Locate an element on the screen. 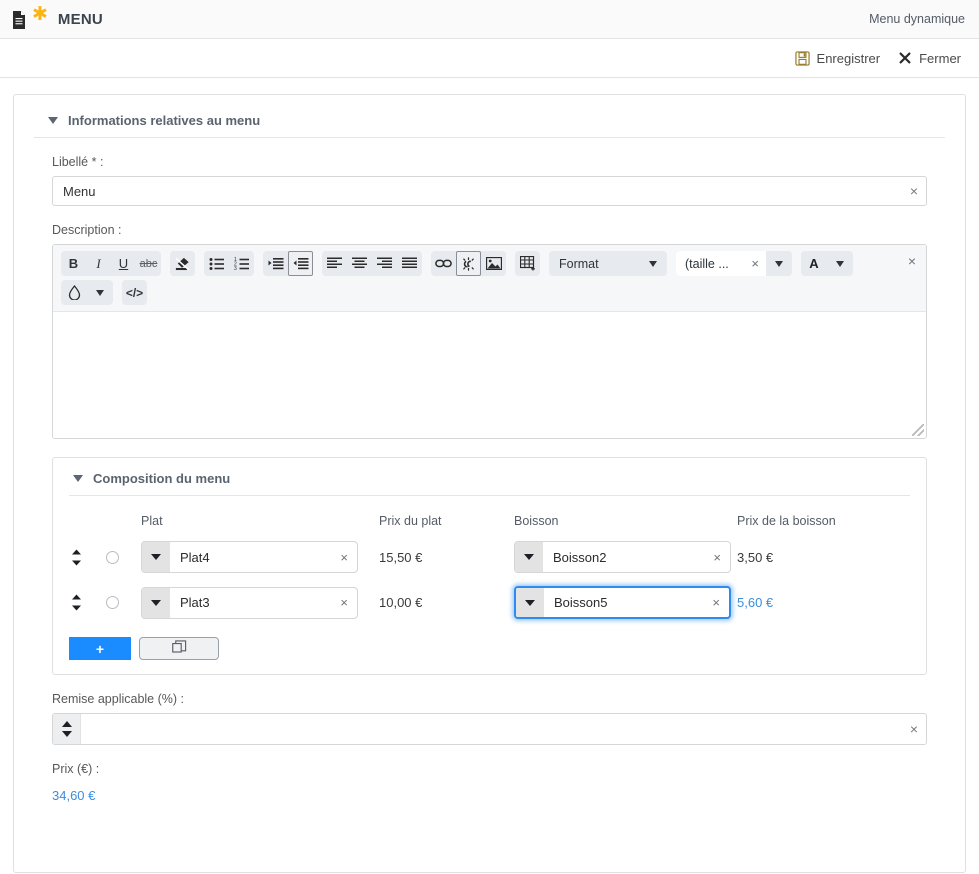 Image resolution: width=979 pixels, height=874 pixels. source-code-button: </> is located at coordinates (134, 292).